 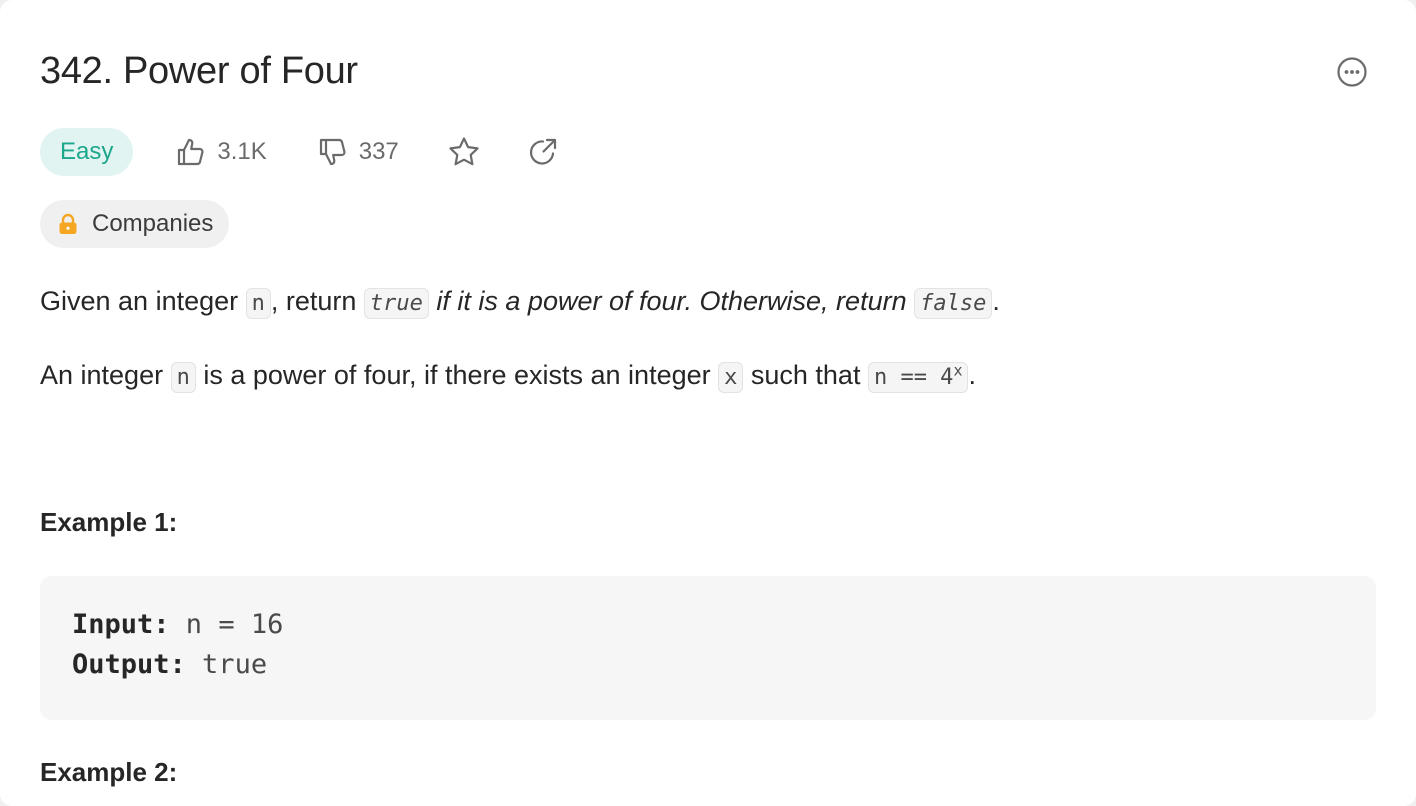 I want to click on output-label: Output:, so click(x=129, y=664).